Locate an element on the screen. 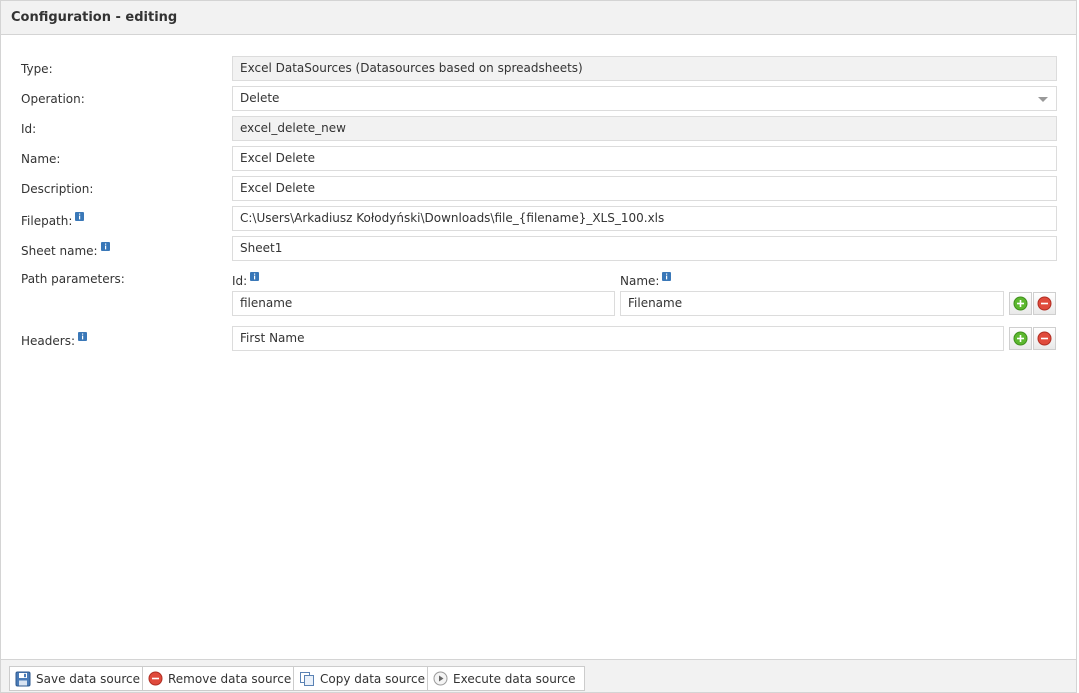 The image size is (1079, 693). add-path-param-button is located at coordinates (1020, 303).